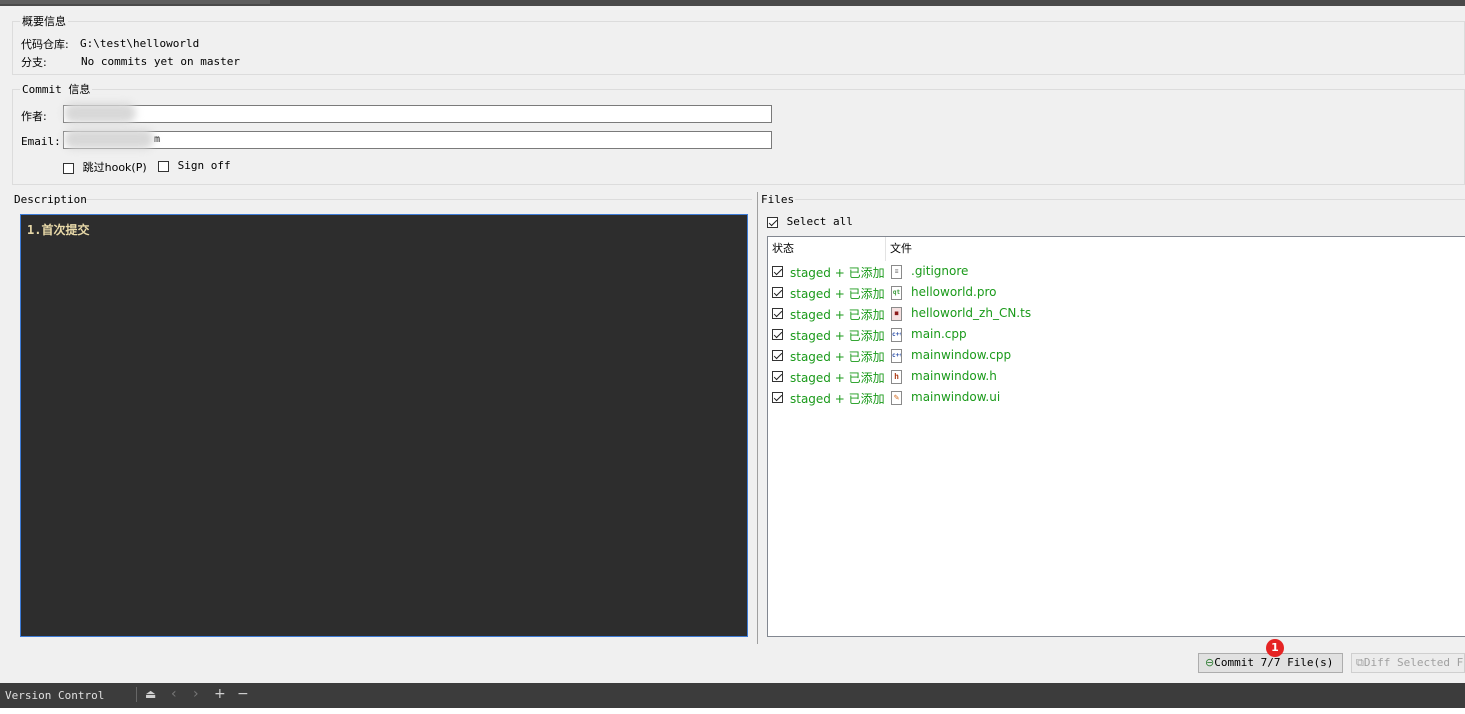  What do you see at coordinates (896, 377) in the screenshot?
I see `header-file-icon: h` at bounding box center [896, 377].